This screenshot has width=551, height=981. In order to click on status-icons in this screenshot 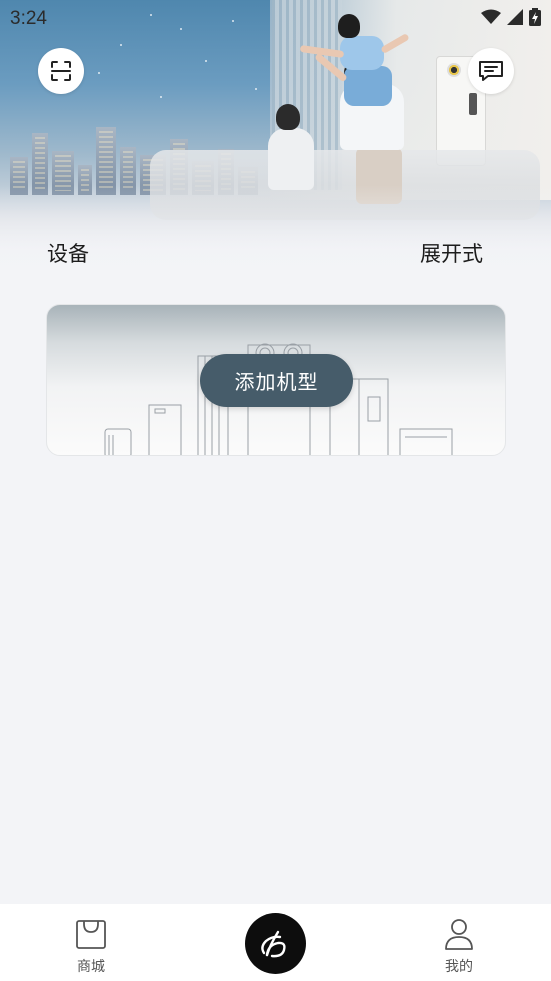, I will do `click(511, 17)`.